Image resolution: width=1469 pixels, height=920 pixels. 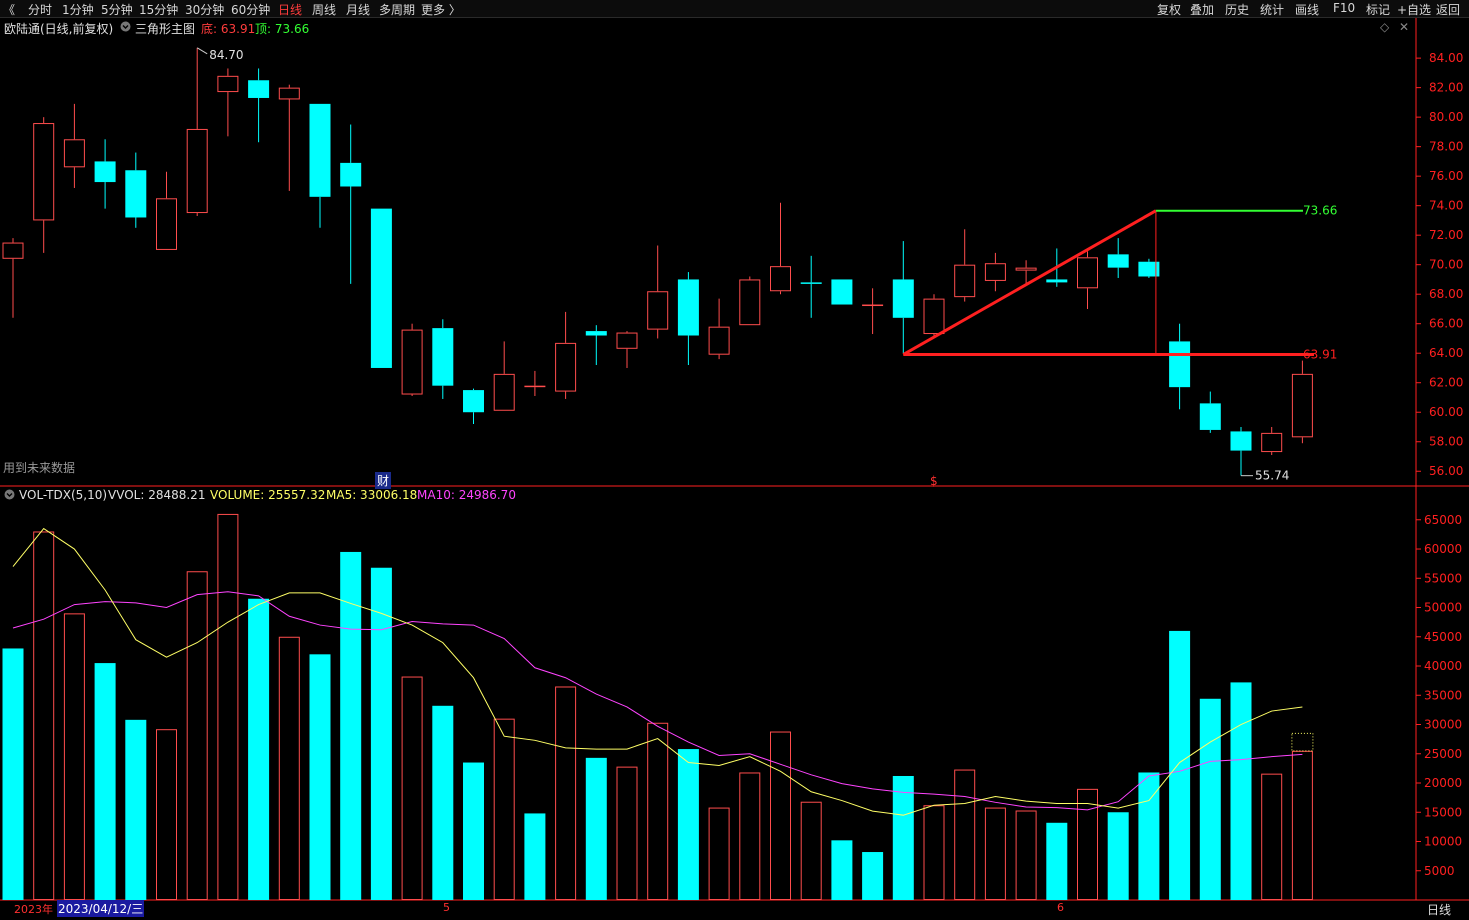 I want to click on volume-tick-label: 25000, so click(x=1443, y=754).